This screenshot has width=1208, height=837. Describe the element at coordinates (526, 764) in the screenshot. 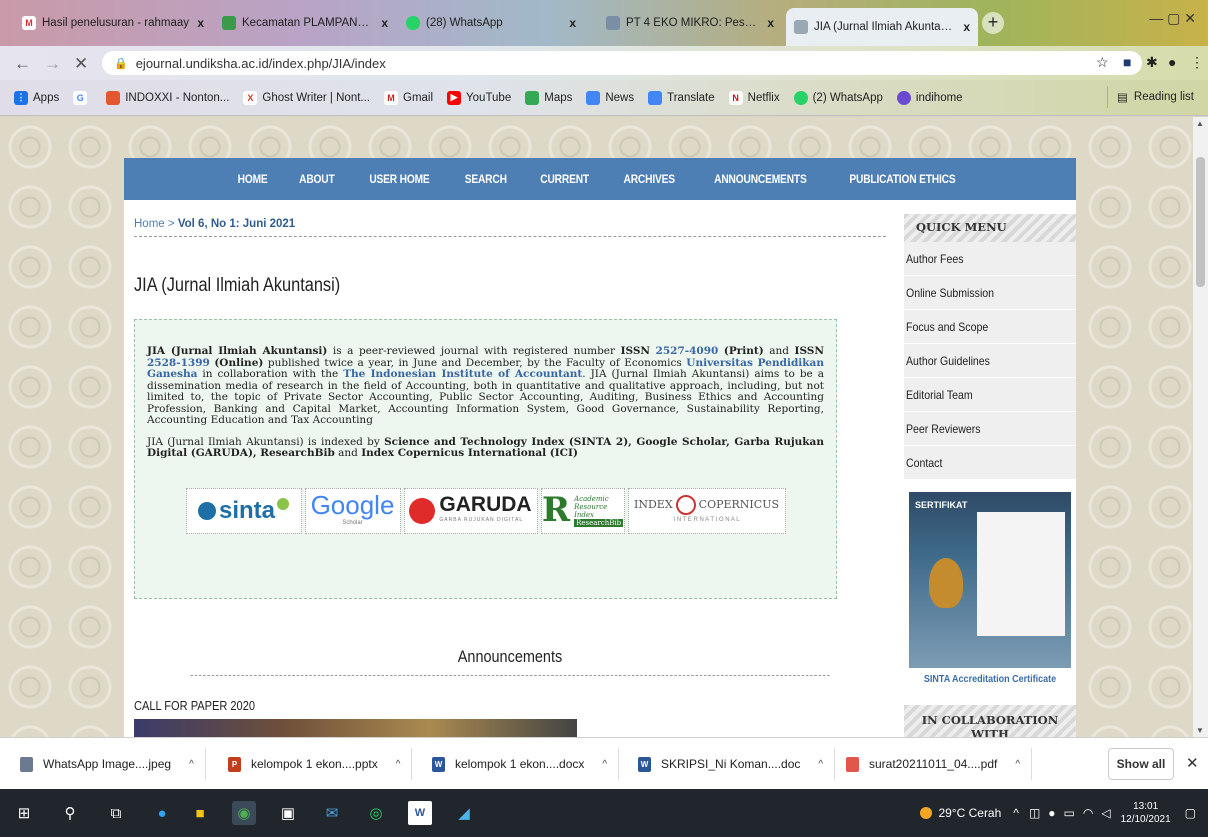

I see `download-item: W kelompok 1 ekon....docx ^` at that location.